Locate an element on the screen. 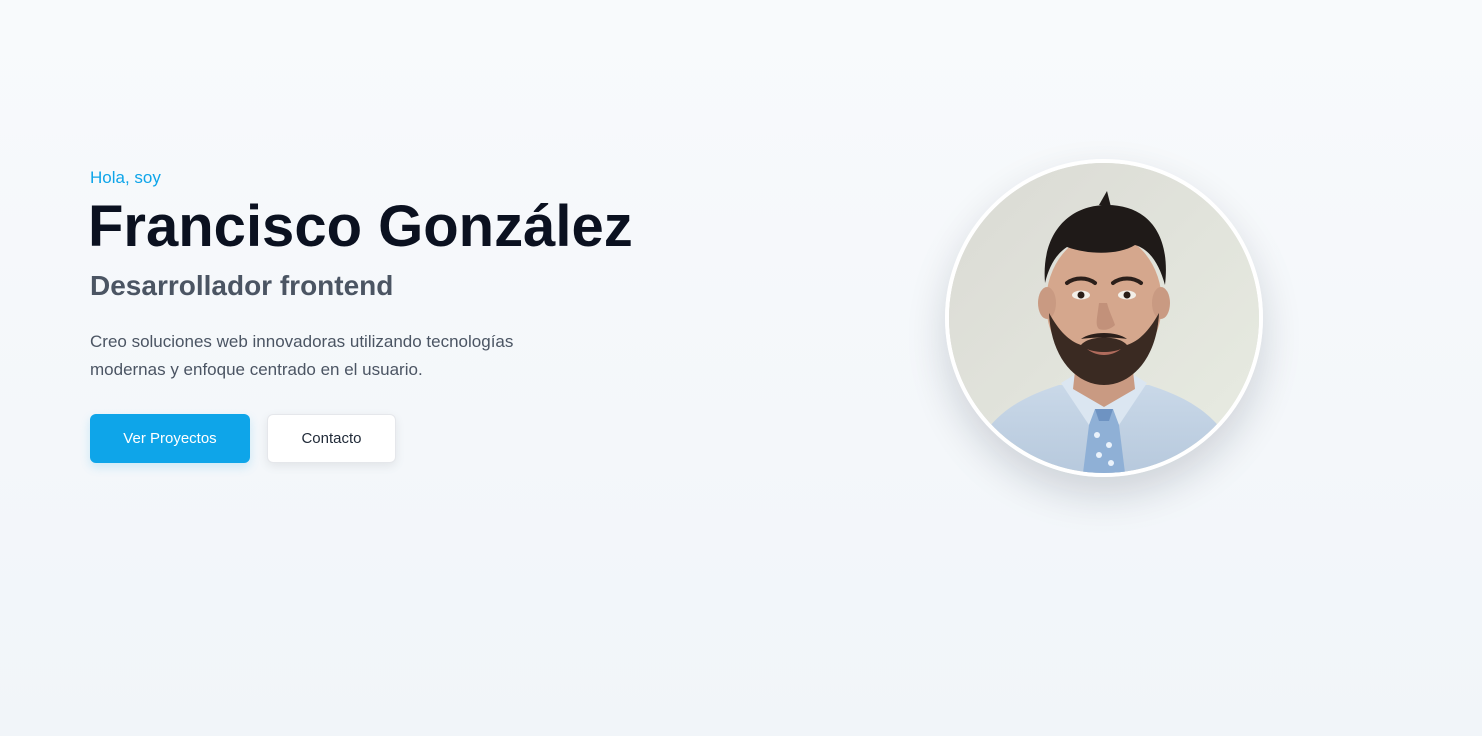  profile-photo-illustration is located at coordinates (1104, 318).